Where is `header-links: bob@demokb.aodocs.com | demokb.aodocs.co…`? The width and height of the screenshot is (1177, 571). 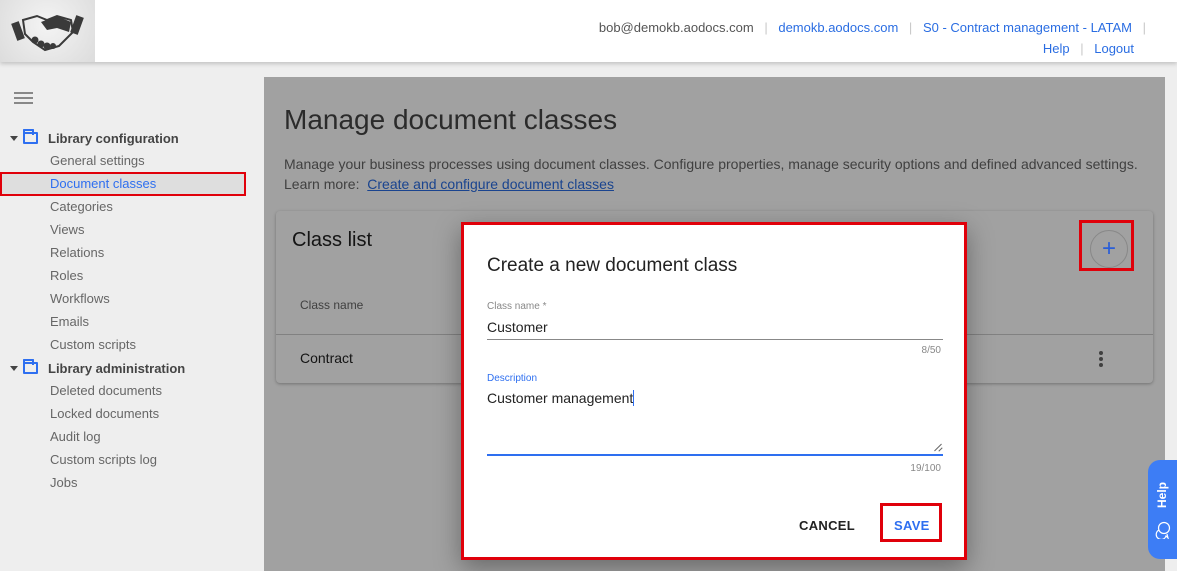
header-links: bob@demokb.aodocs.com | demokb.aodocs.co… is located at coordinates (867, 38).